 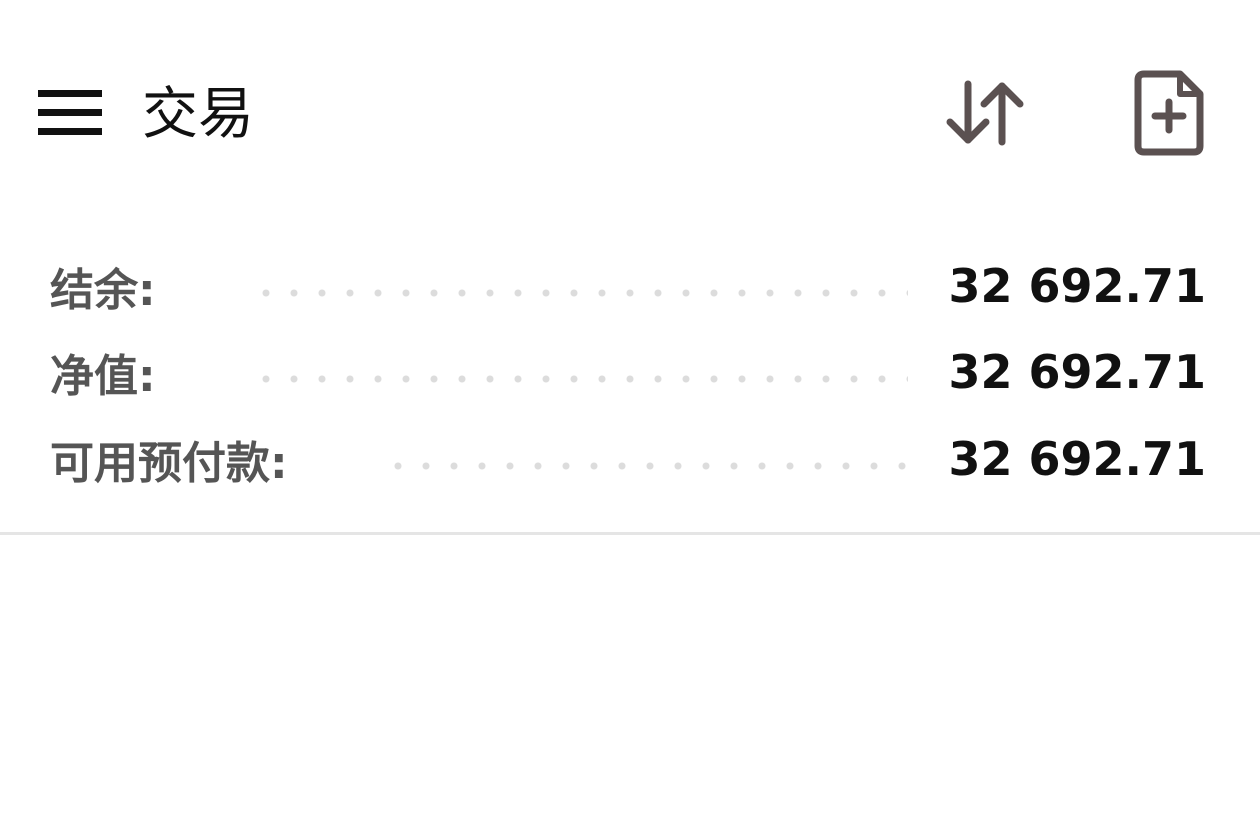 I want to click on file-plus-icon, so click(x=1169, y=113).